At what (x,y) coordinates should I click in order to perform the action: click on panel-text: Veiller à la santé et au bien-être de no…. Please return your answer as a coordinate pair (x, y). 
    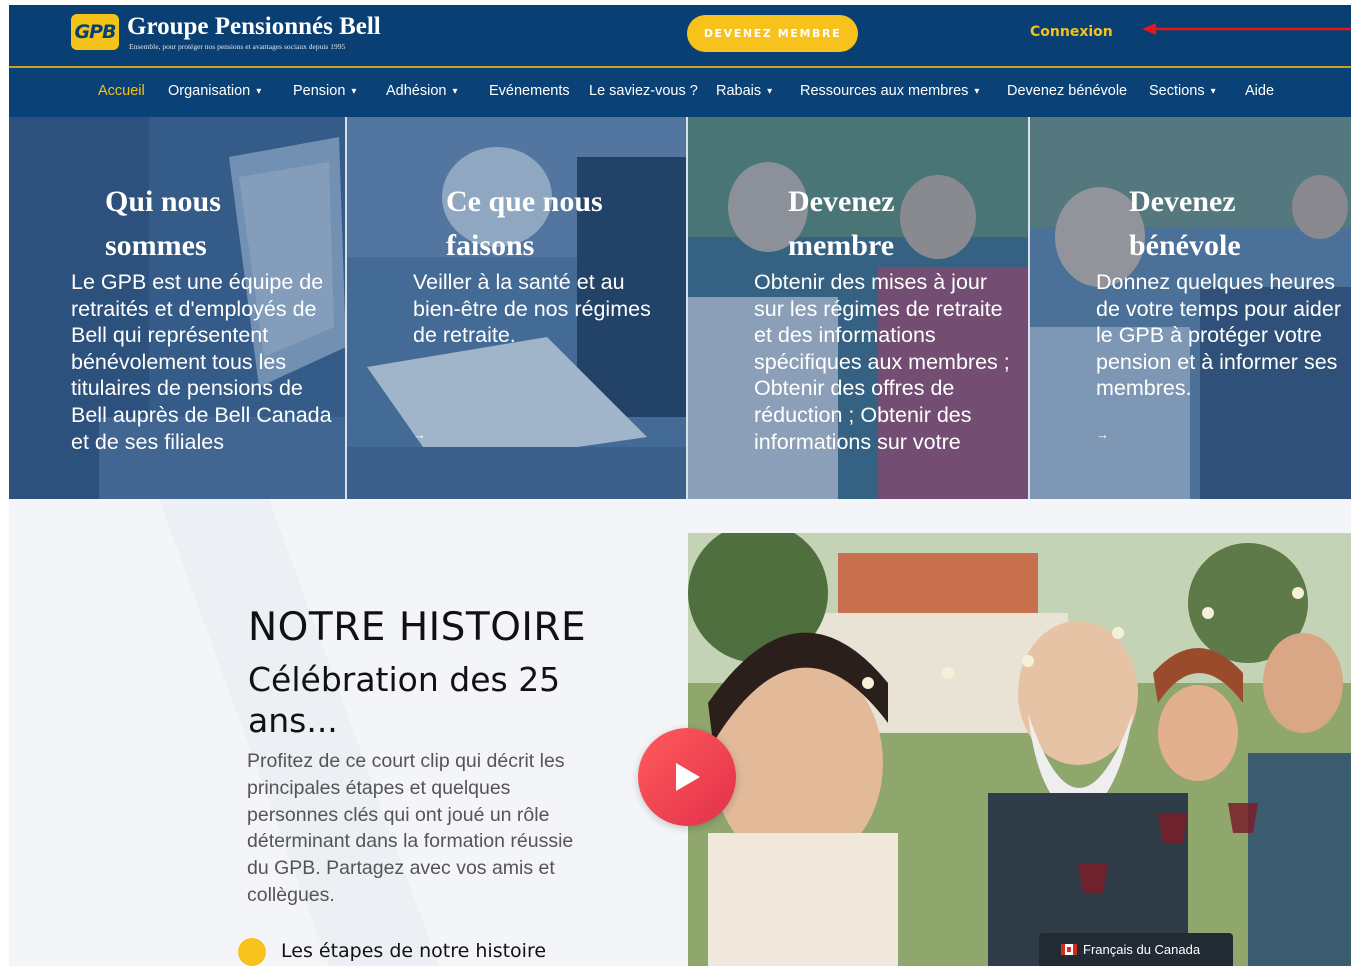
    Looking at the image, I should click on (532, 309).